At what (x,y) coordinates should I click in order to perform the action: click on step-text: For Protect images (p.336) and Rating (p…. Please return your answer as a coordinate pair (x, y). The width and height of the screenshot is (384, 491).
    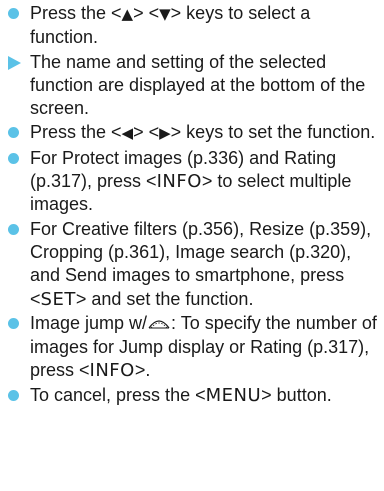
    Looking at the image, I should click on (190, 181).